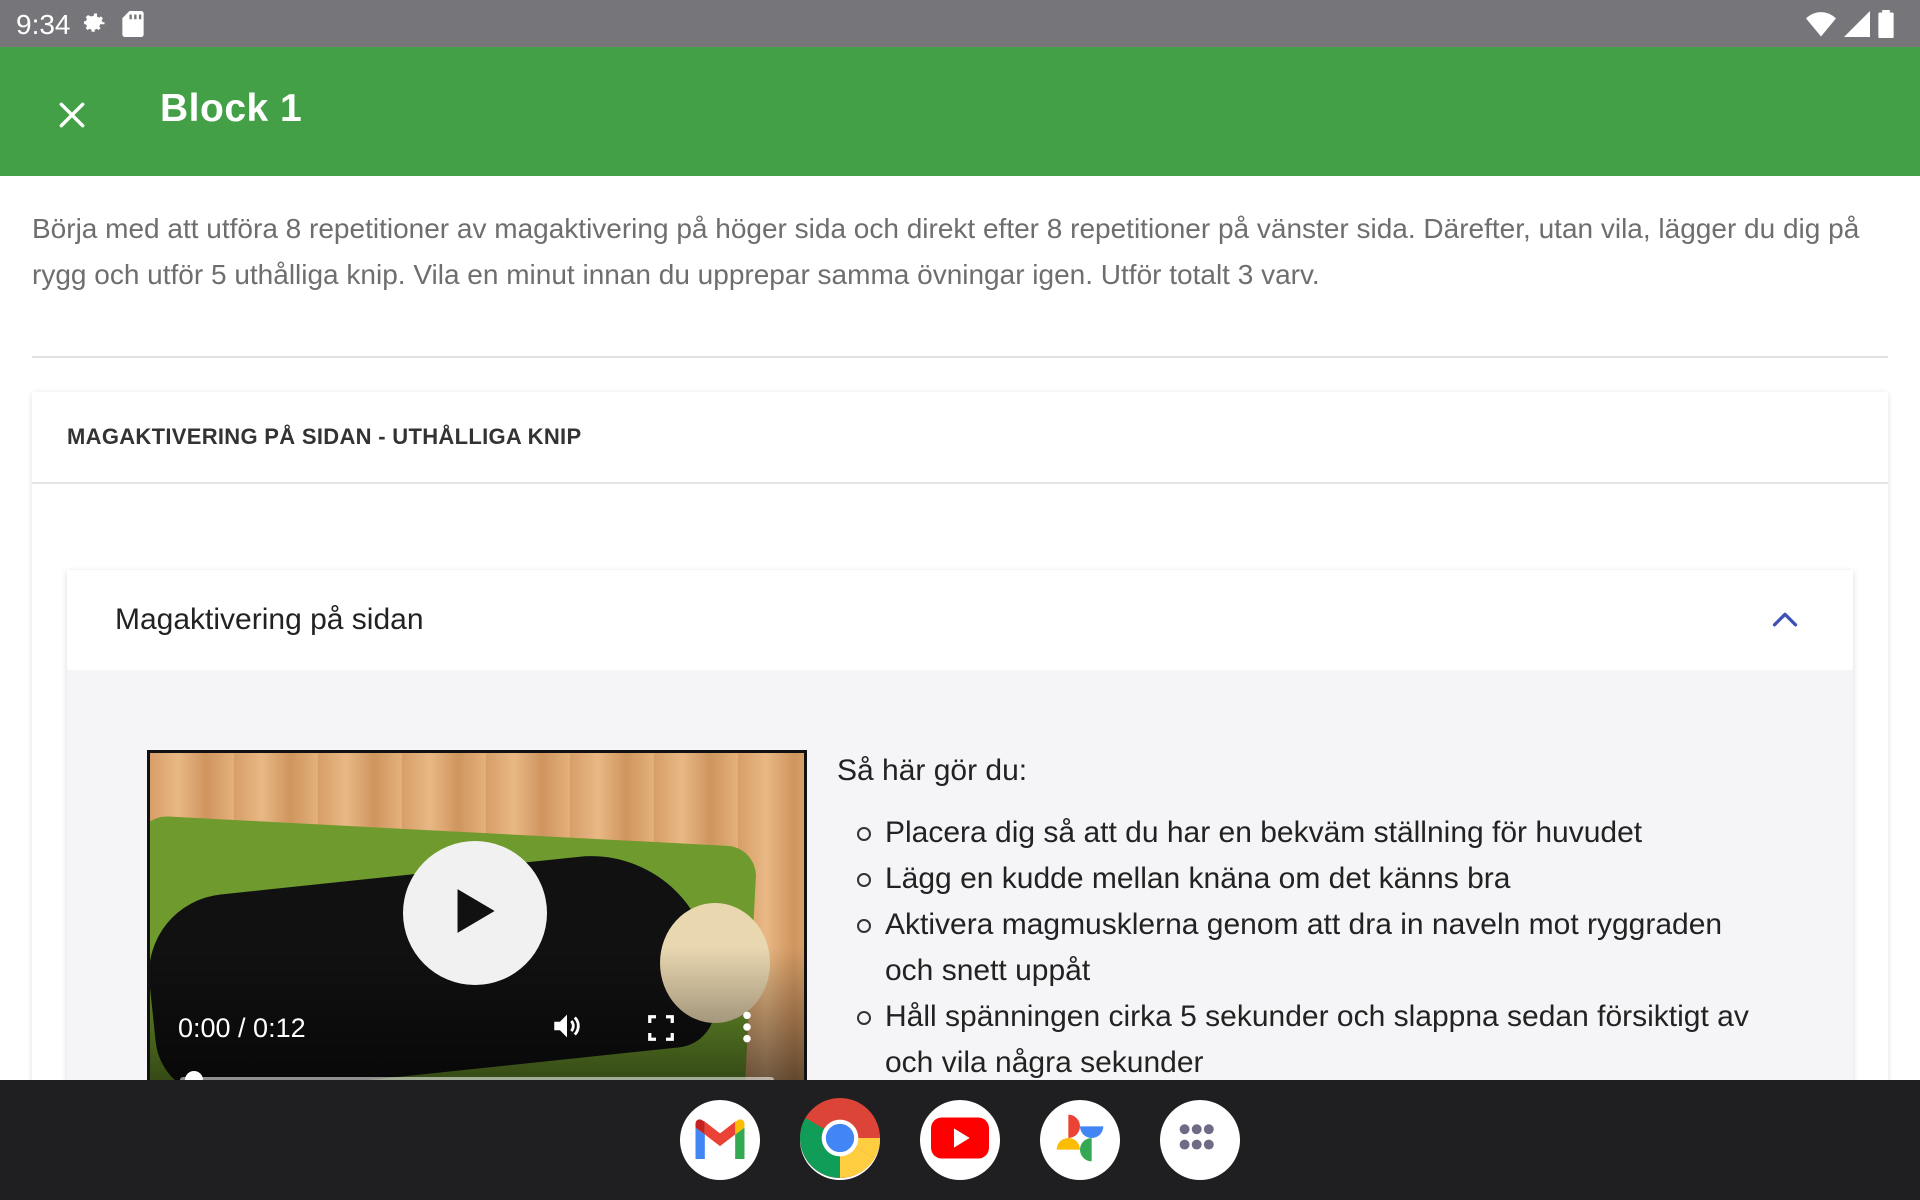  I want to click on status-right-icons, so click(1850, 26).